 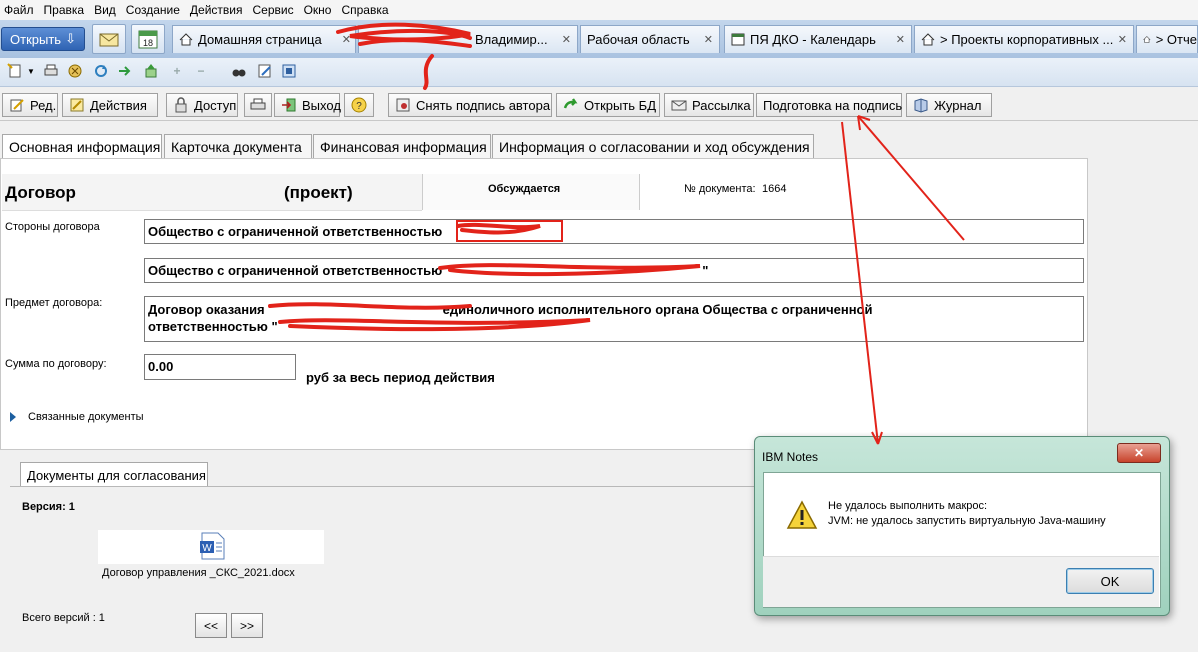 I want to click on up-icon, so click(x=151, y=71).